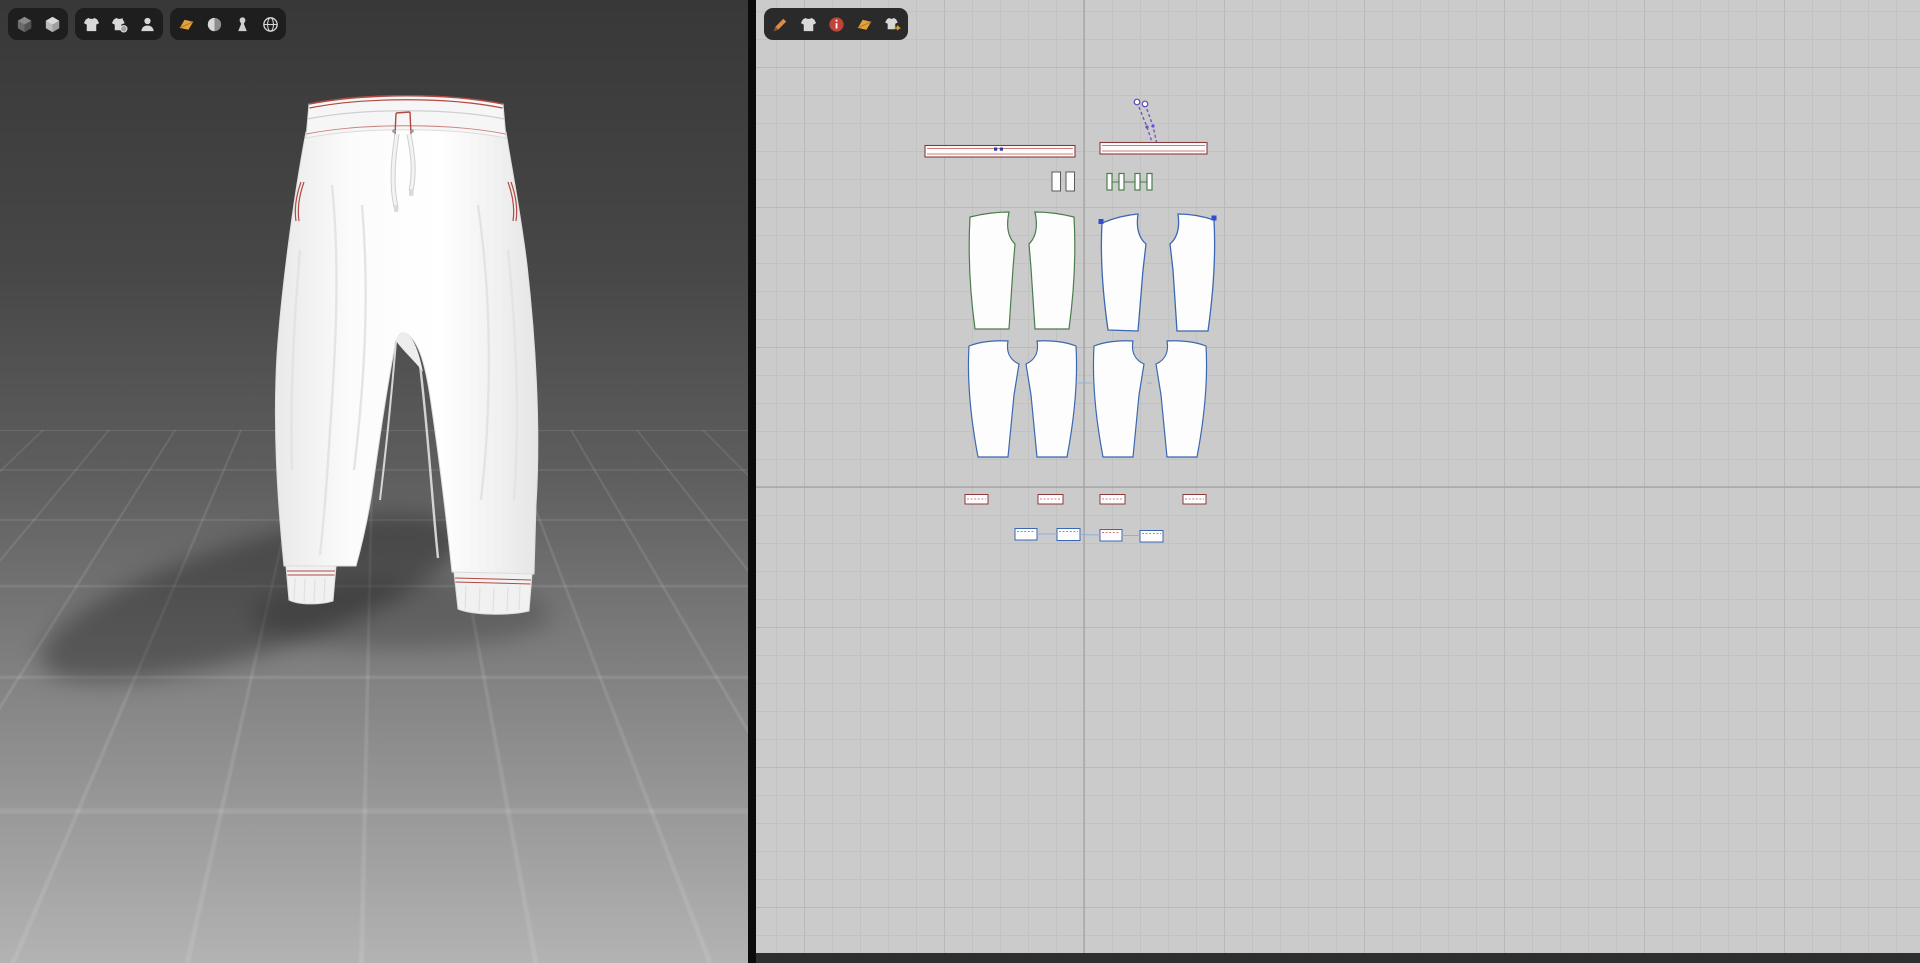  What do you see at coordinates (1000, 151) in the screenshot?
I see `pattern-waistband-left` at bounding box center [1000, 151].